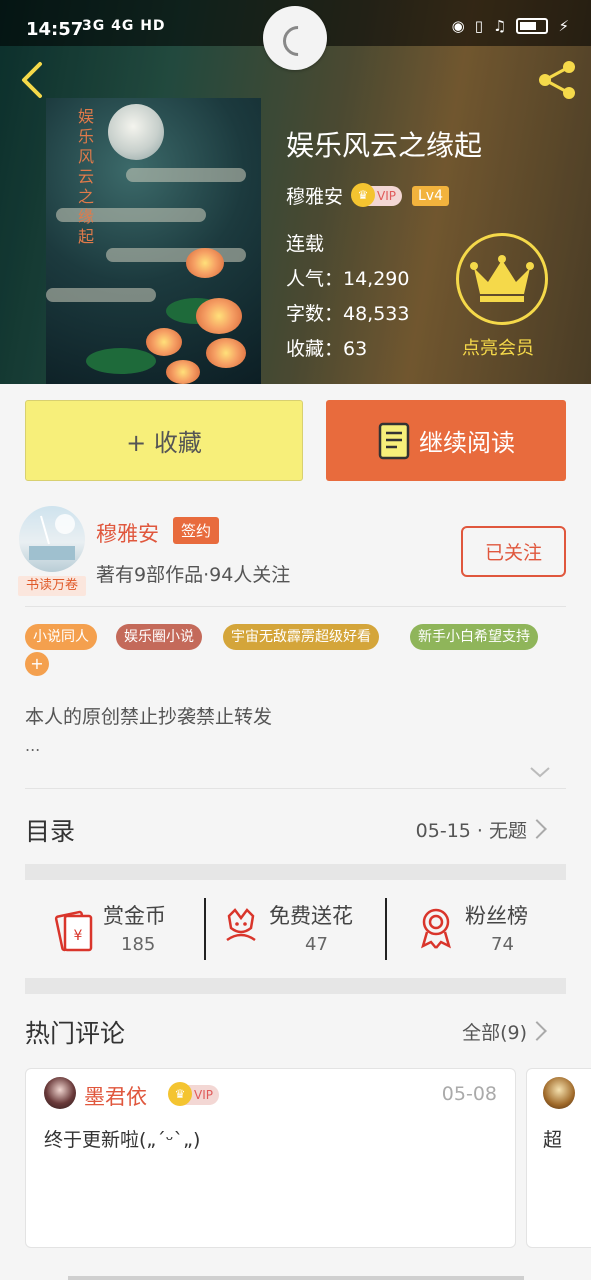  I want to click on signed-badge: 签约, so click(196, 530).